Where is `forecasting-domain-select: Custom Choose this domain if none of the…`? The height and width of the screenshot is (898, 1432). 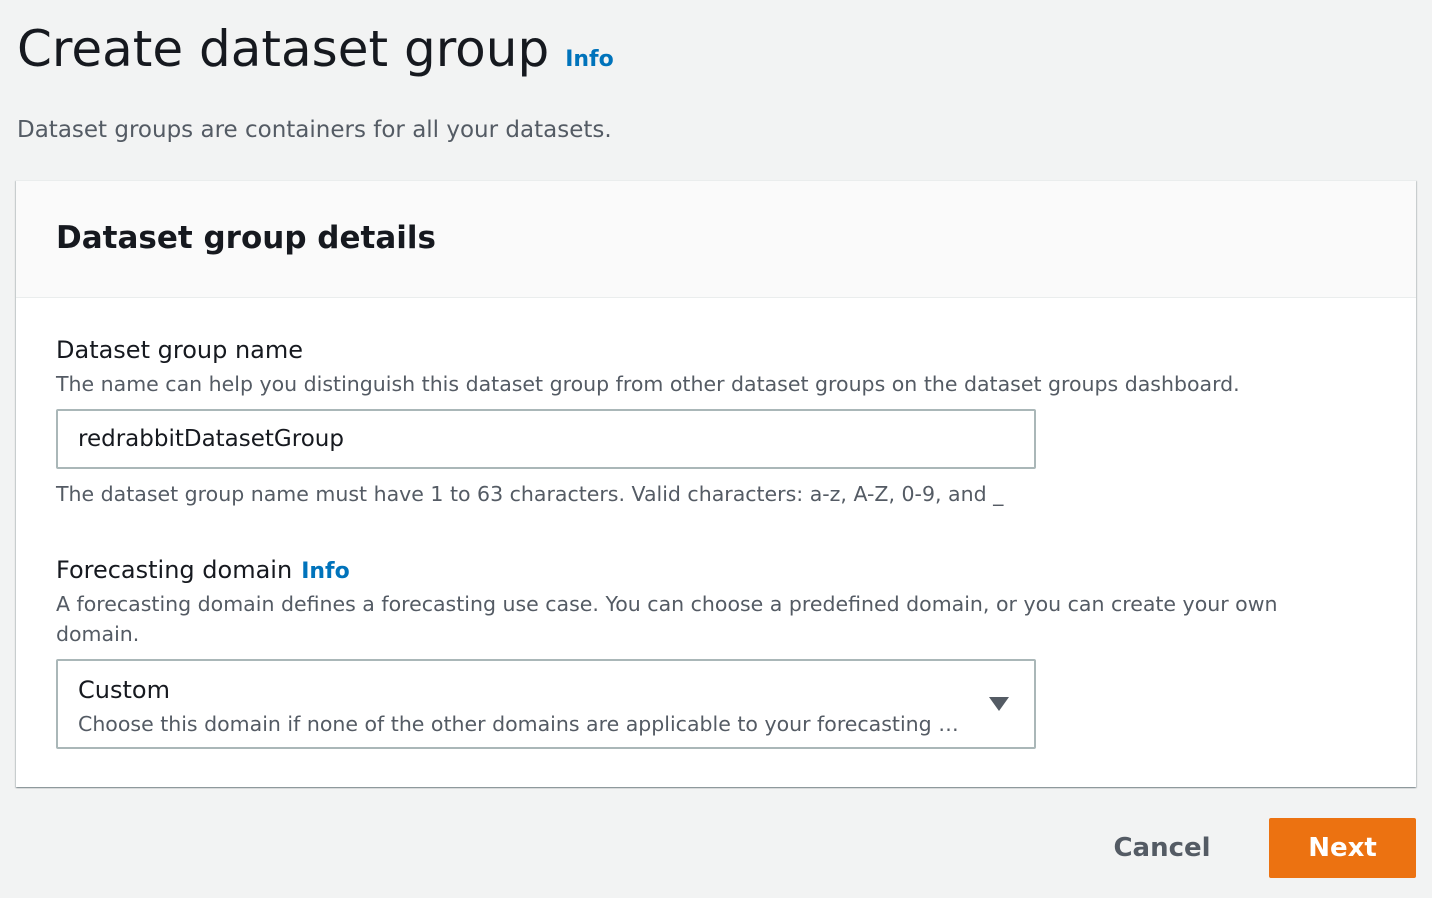
forecasting-domain-select: Custom Choose this domain if none of the… is located at coordinates (546, 704).